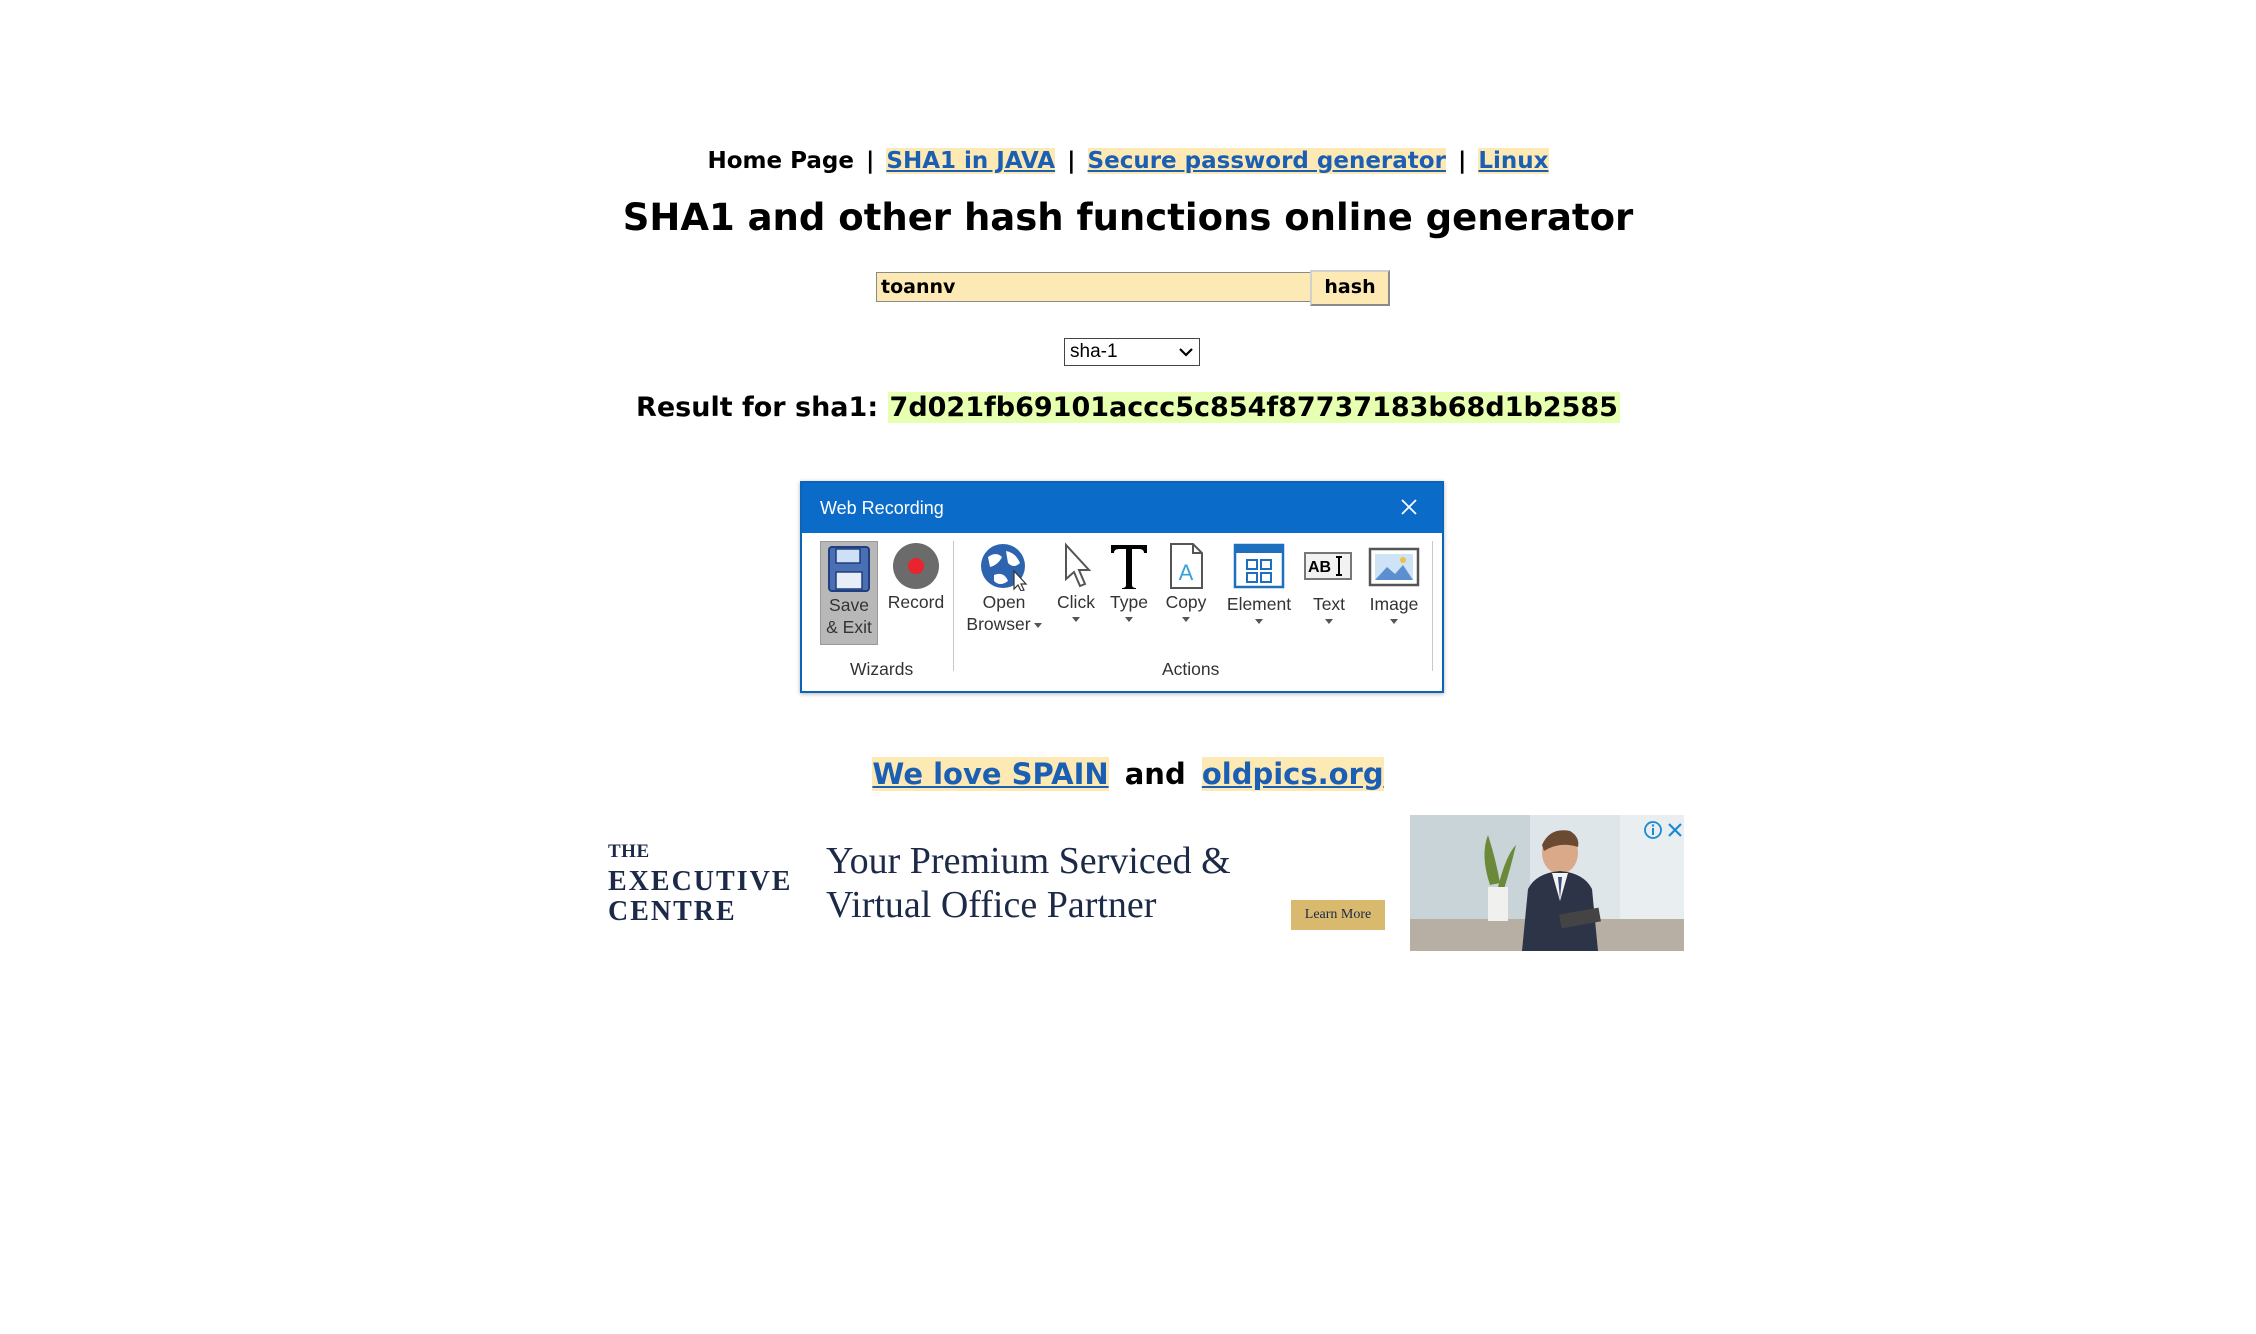  What do you see at coordinates (1004, 624) in the screenshot?
I see `open-browser-label-line2: Browser` at bounding box center [1004, 624].